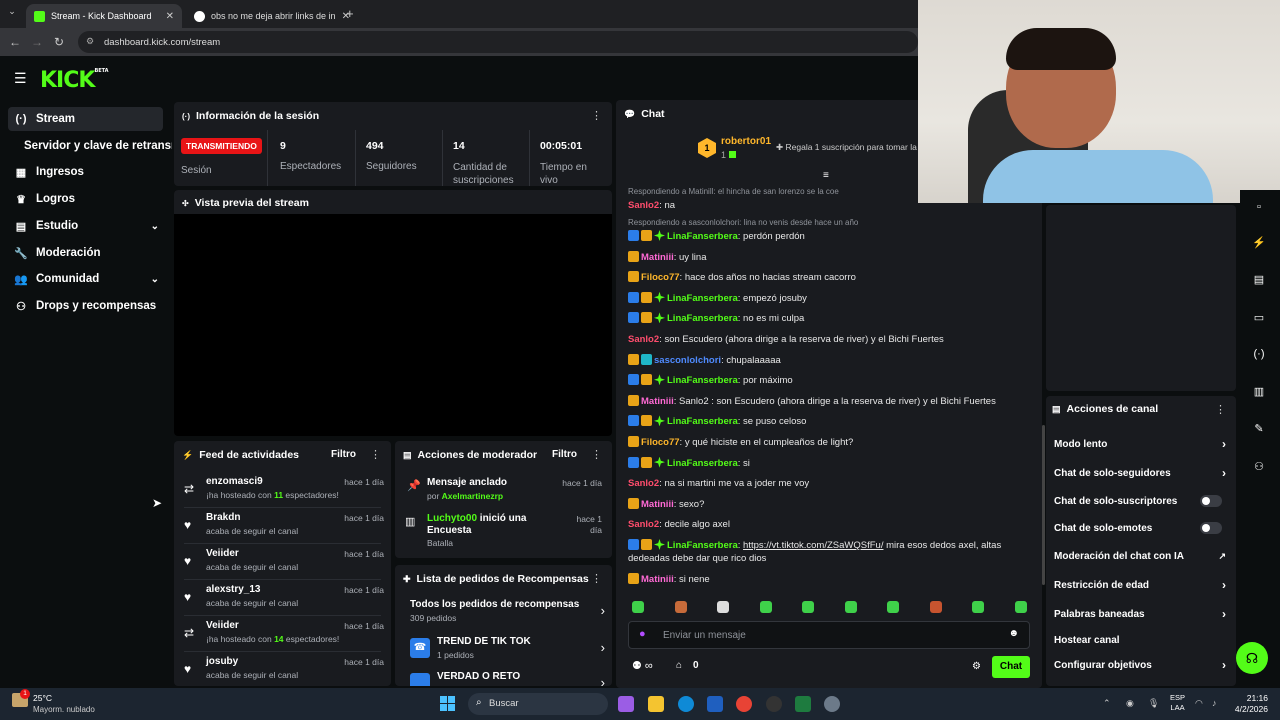 This screenshot has width=1280, height=720. I want to click on chat-message: LinaFanserbera: perdón perdón, so click(833, 236).